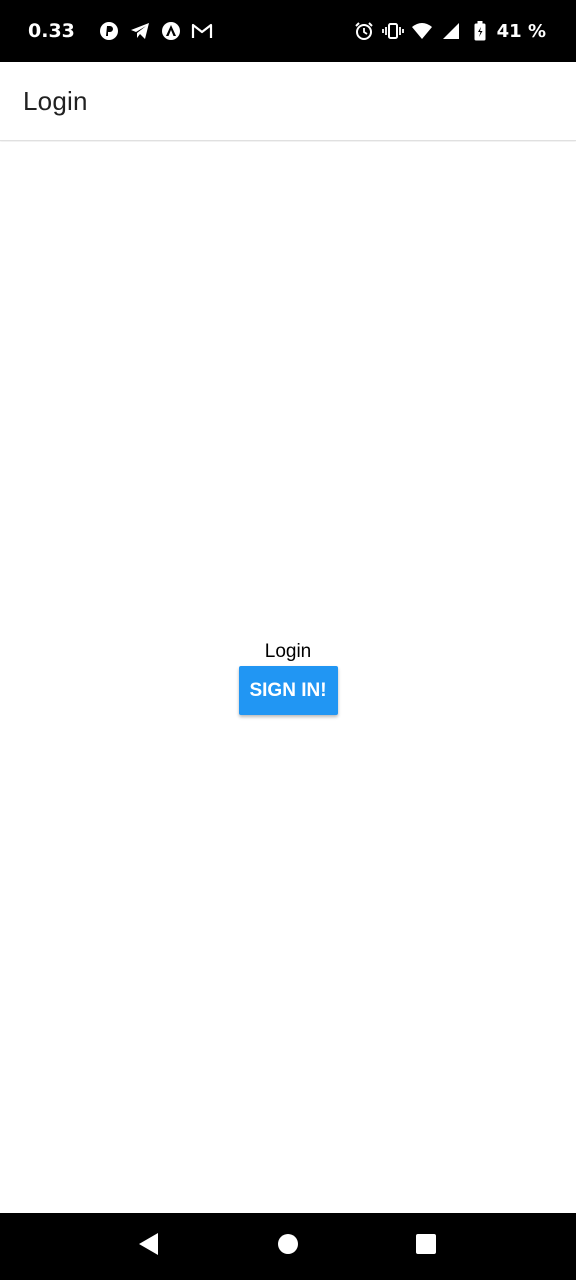 Image resolution: width=576 pixels, height=1280 pixels. I want to click on signal-icon, so click(451, 31).